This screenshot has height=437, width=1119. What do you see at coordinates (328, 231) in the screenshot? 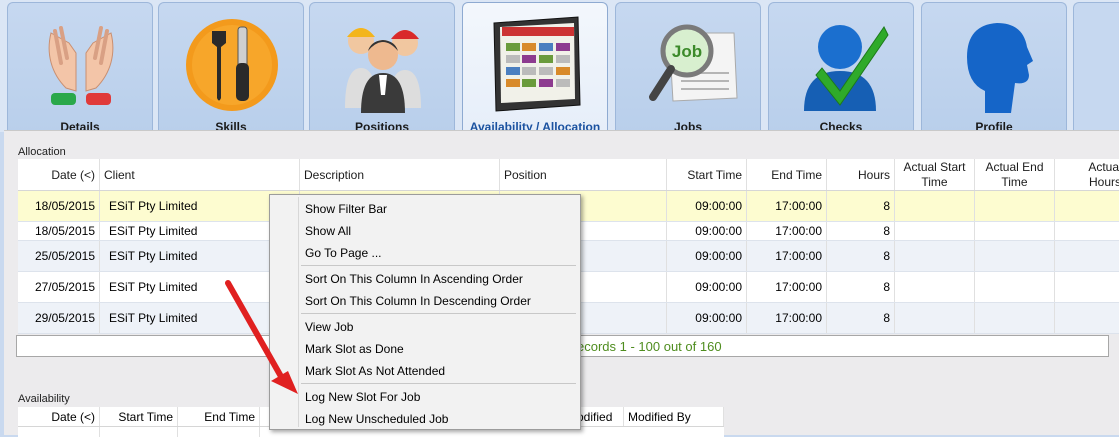
I see `menu-item-show-all: Show All` at bounding box center [328, 231].